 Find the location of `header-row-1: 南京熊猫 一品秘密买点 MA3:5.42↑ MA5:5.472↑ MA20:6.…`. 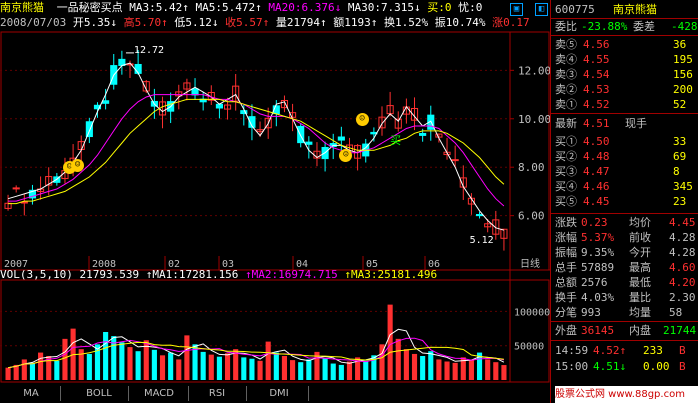

header-row-1: 南京熊猫 一品秘密买点 MA3:5.42↑ MA5:5.472↑ MA20:6.… is located at coordinates (241, 8).